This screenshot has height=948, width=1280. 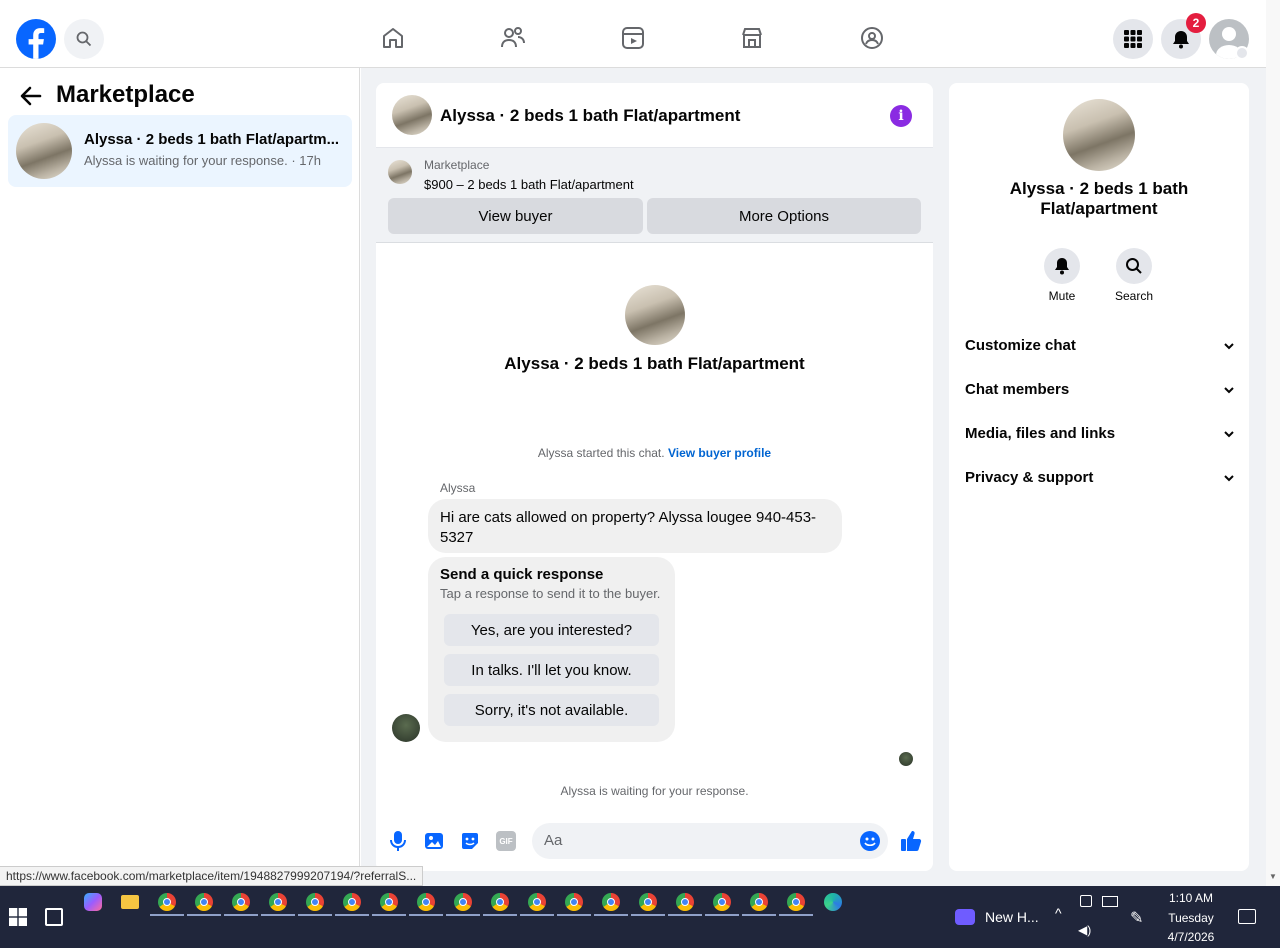 I want to click on section-label: Privacy & support, so click(x=1029, y=477).